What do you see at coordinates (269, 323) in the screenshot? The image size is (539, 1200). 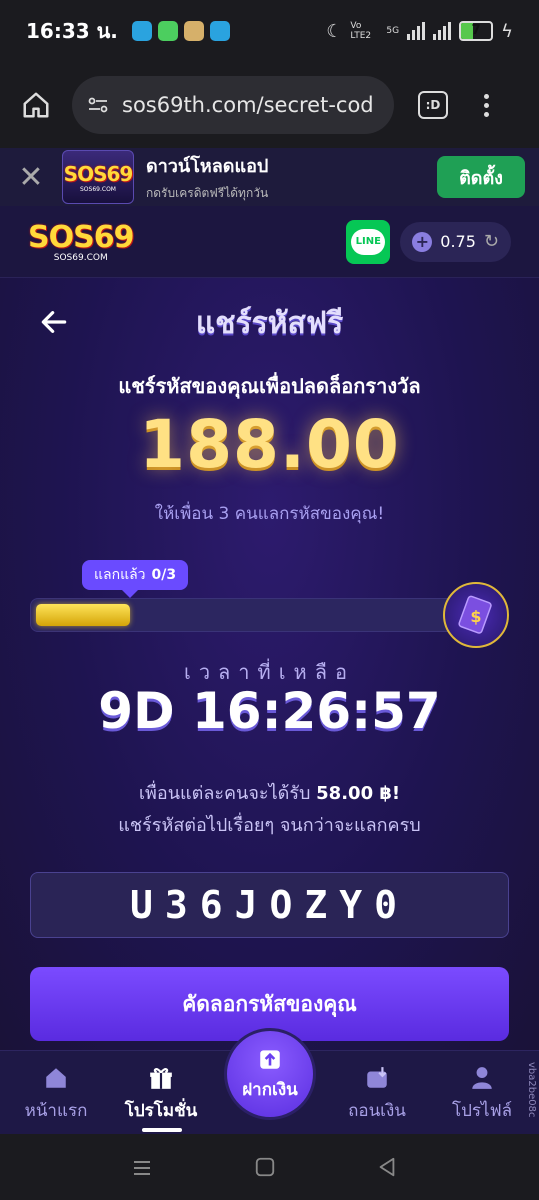 I see `page-title: แชร์รหัสฟรี` at bounding box center [269, 323].